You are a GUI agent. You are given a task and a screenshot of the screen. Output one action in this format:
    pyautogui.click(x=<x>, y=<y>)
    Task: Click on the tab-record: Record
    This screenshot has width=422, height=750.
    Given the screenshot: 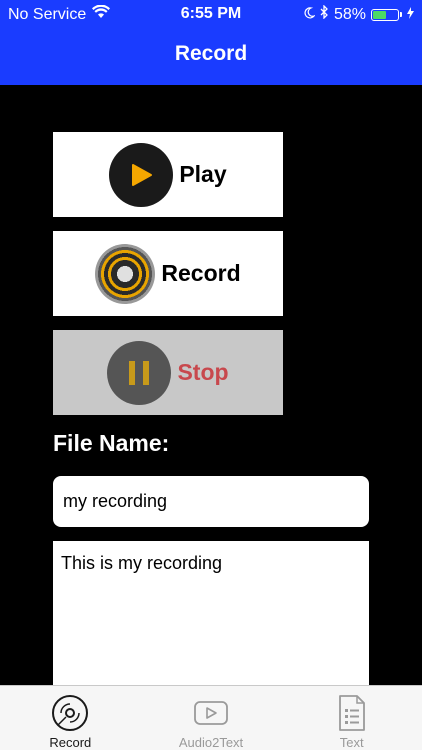 What is the action you would take?
    pyautogui.click(x=70, y=718)
    